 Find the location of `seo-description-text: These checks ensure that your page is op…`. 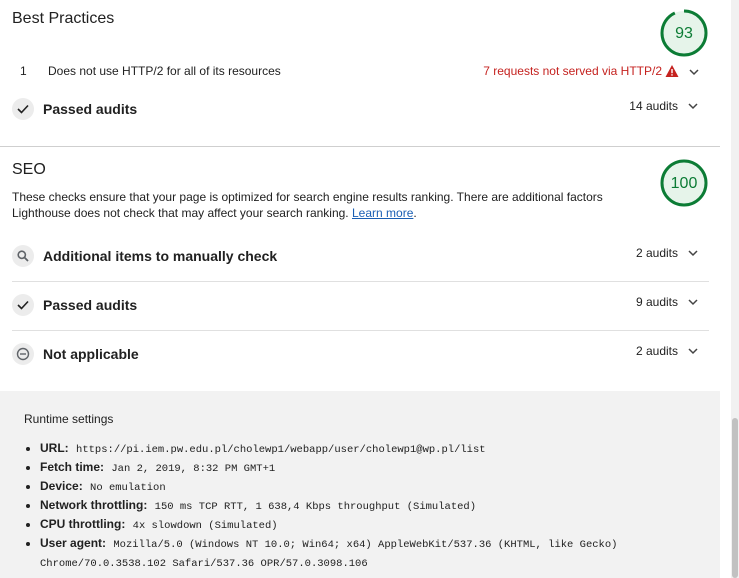

seo-description-text: These checks ensure that your page is op… is located at coordinates (307, 205).